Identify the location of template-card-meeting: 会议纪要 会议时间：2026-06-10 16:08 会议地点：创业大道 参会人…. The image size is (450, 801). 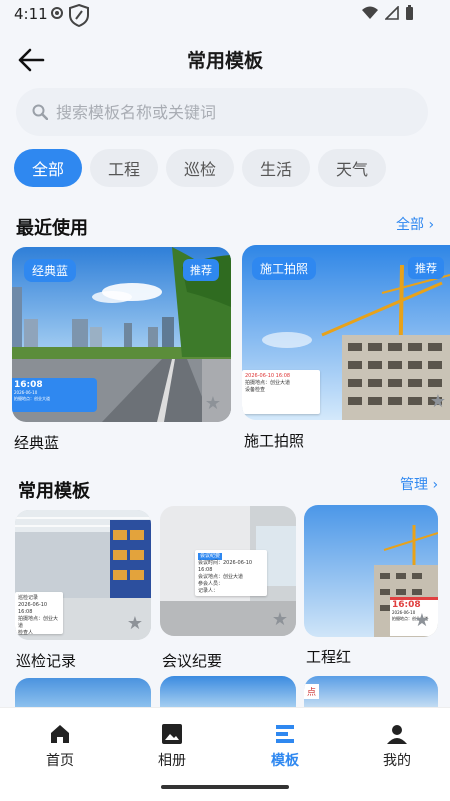
(228, 571).